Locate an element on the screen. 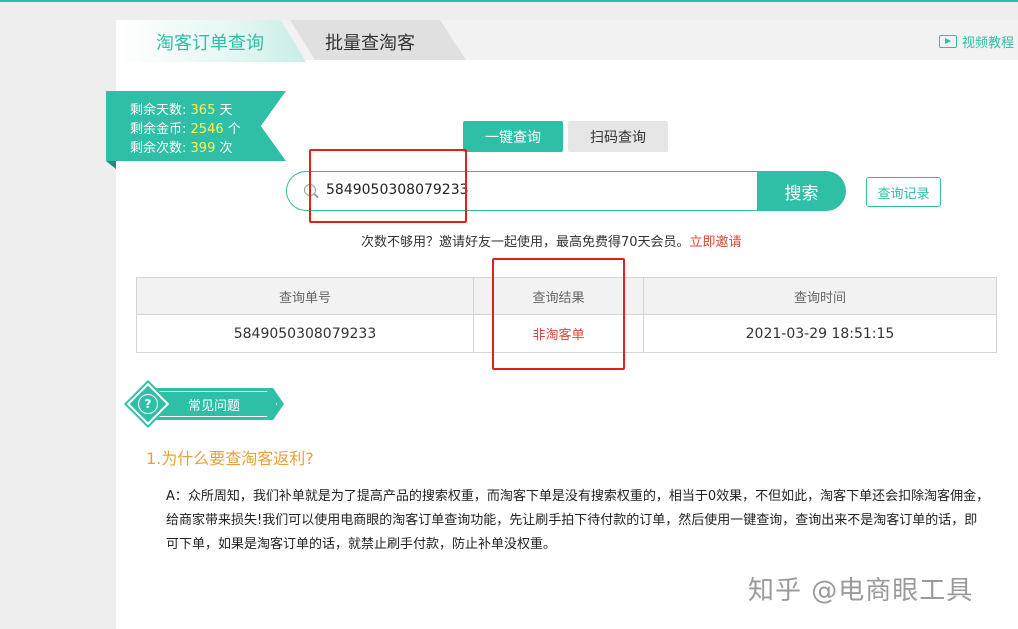  invite-text: 次数不够用？邀请好友一起使用，最高免费得70天会员。 is located at coordinates (525, 242).